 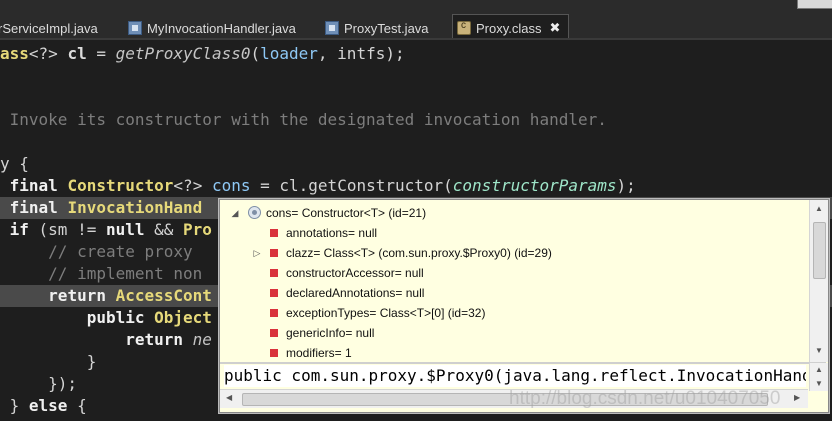 What do you see at coordinates (235, 213) in the screenshot?
I see `collapse-arrow-icon: ◢` at bounding box center [235, 213].